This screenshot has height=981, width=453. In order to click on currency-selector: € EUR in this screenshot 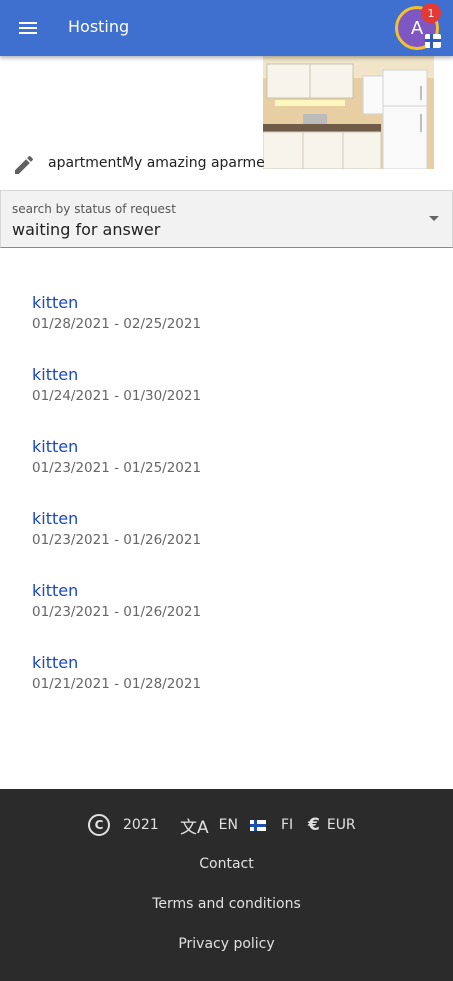, I will do `click(332, 825)`.